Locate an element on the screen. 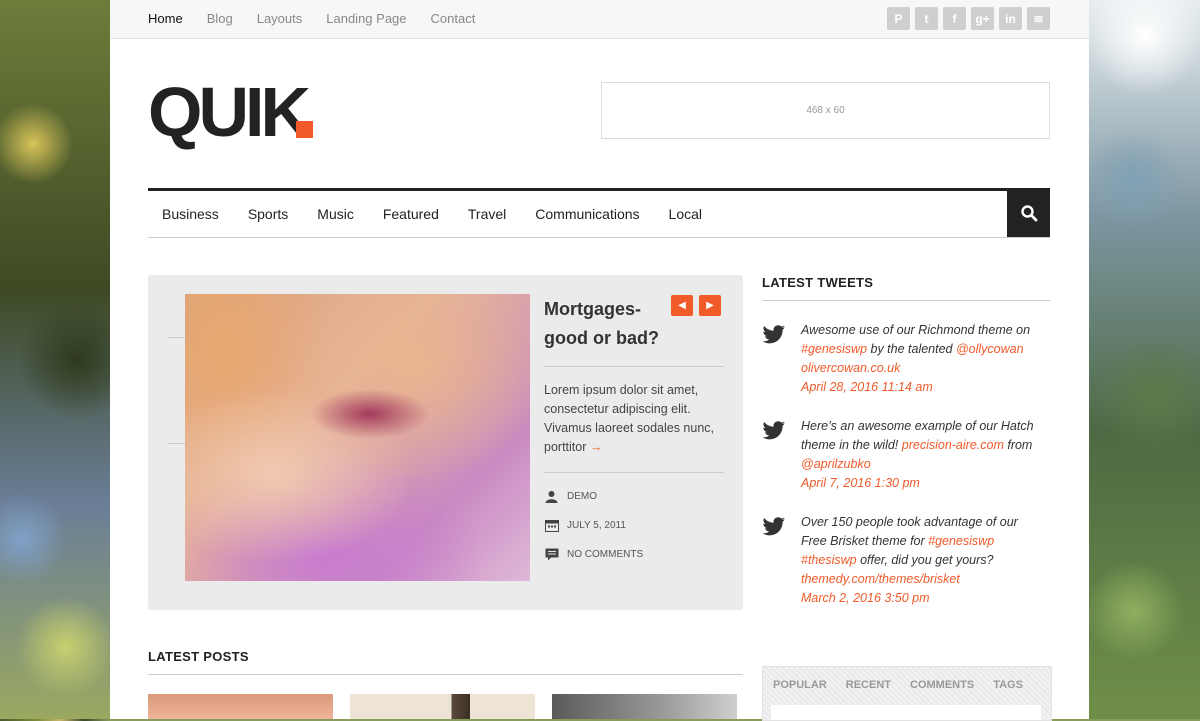  prev-slide-button: ◀ is located at coordinates (682, 305).